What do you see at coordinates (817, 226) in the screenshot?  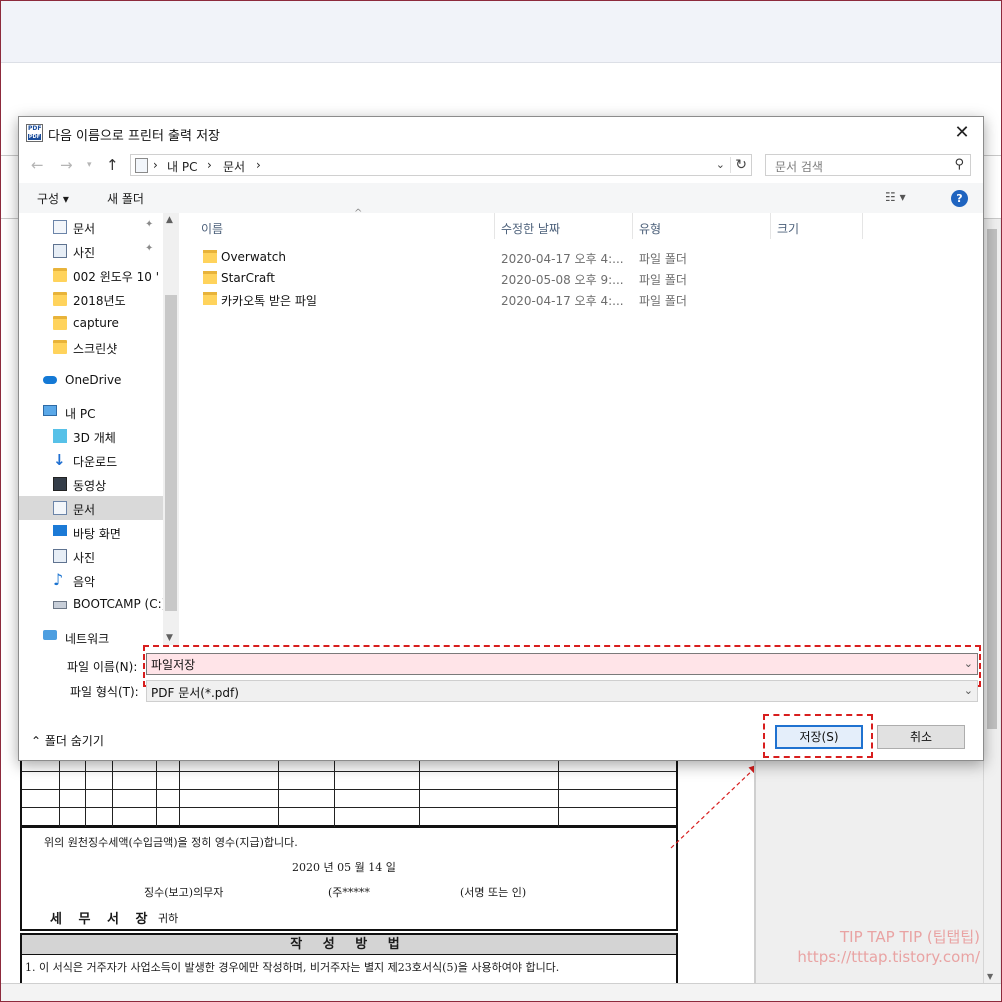 I see `column-header-size: 크기` at bounding box center [817, 226].